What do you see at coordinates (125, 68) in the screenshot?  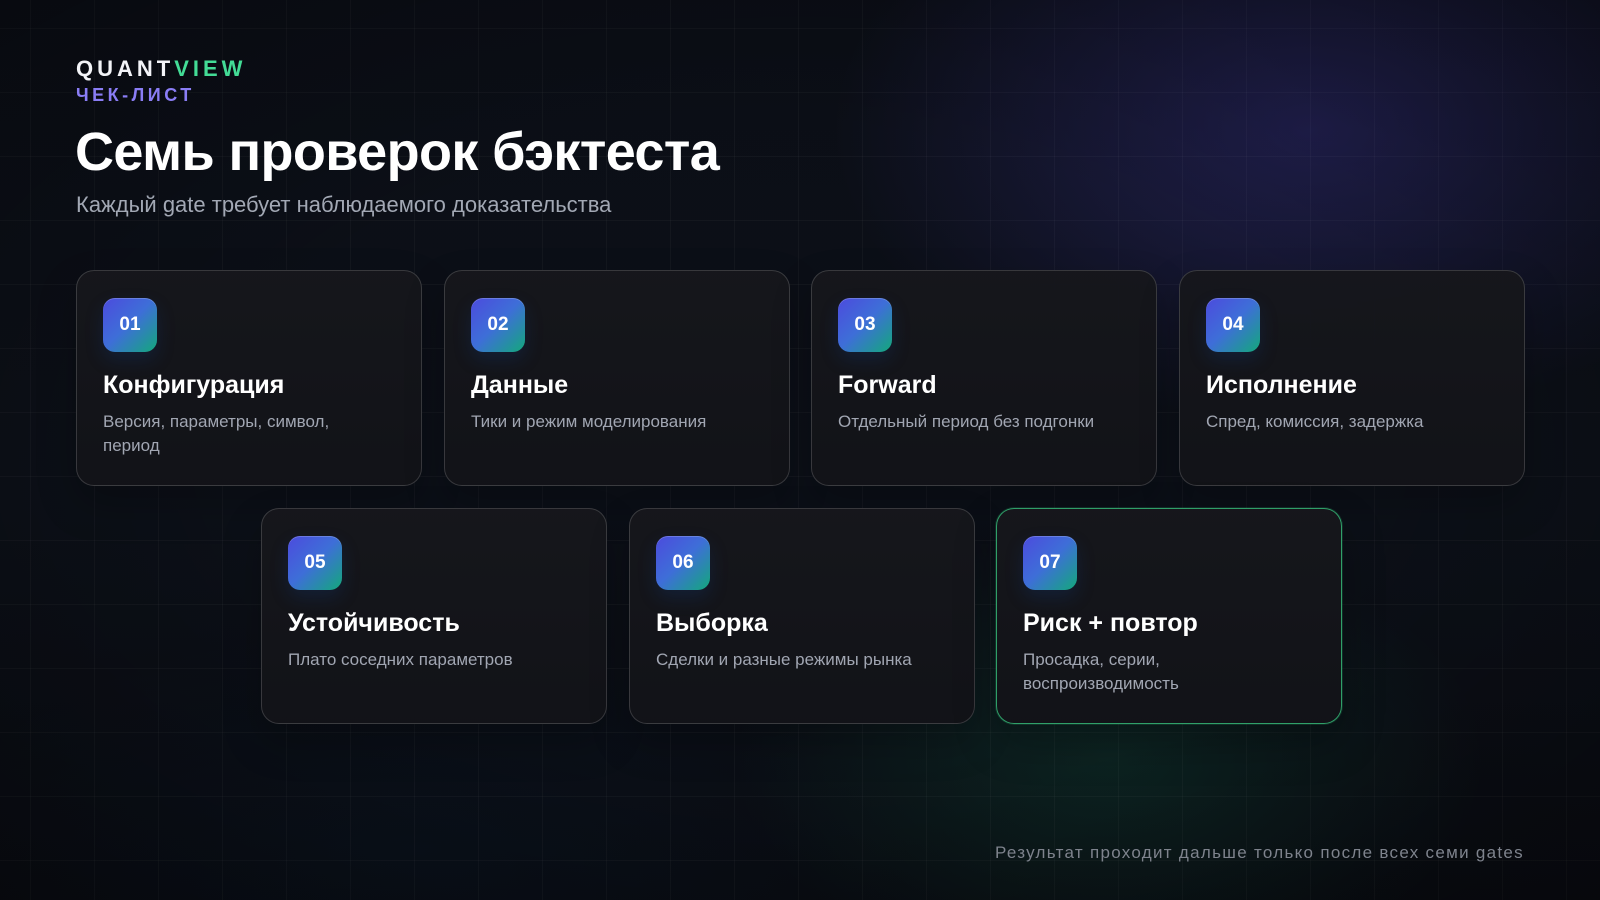 I see `brand-primary: QUANT` at bounding box center [125, 68].